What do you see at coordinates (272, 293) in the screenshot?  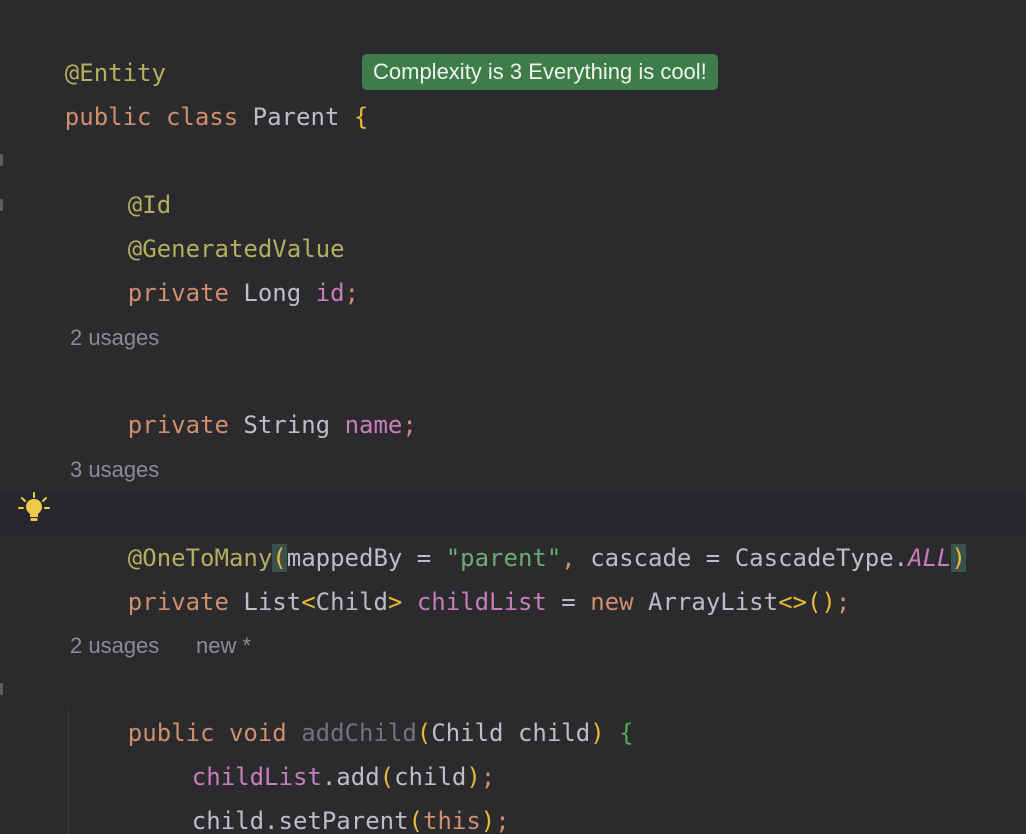 I see `type-token: Long` at bounding box center [272, 293].